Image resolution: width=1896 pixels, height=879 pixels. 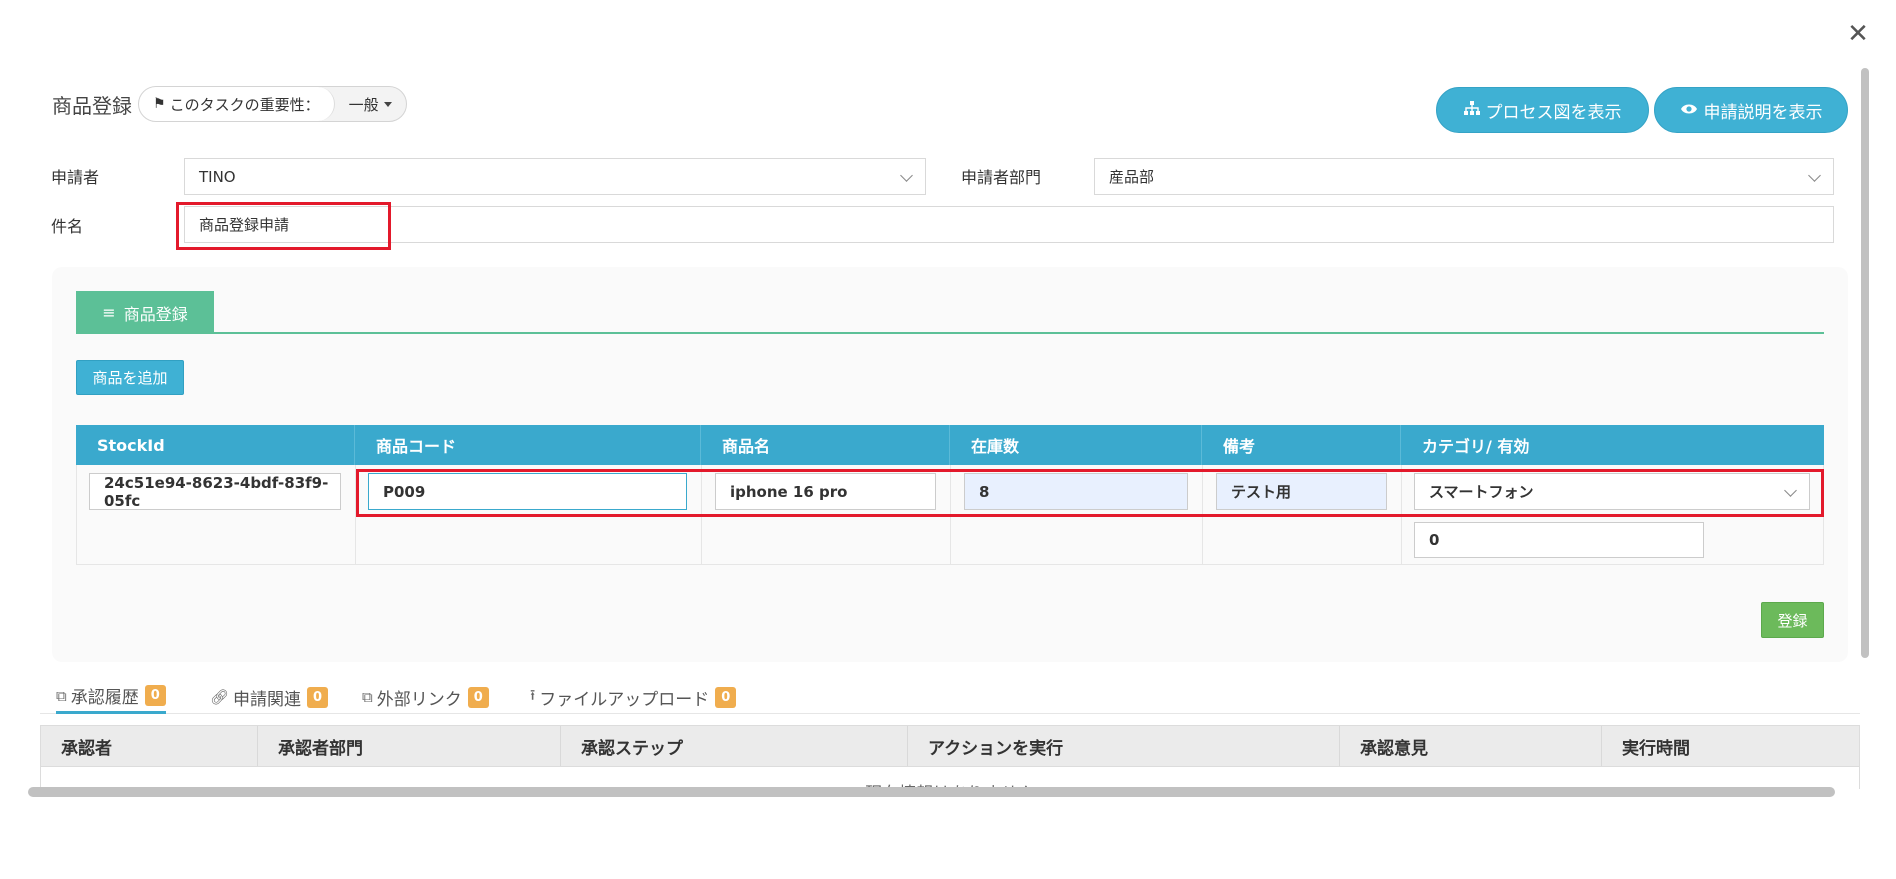 I want to click on sitemap-icon, so click(x=1471, y=110).